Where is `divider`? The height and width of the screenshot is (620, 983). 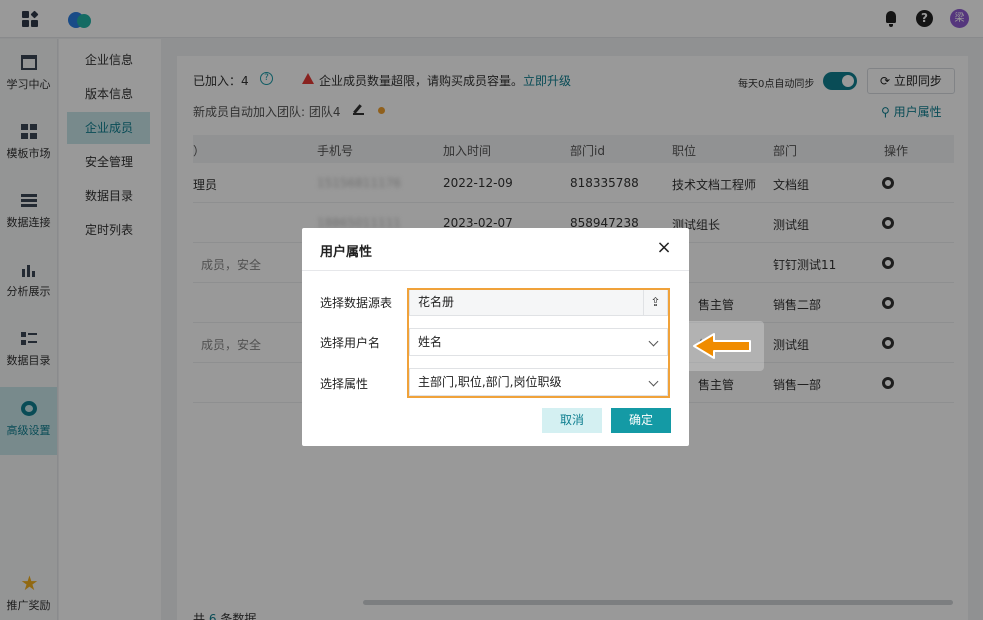 divider is located at coordinates (495, 270).